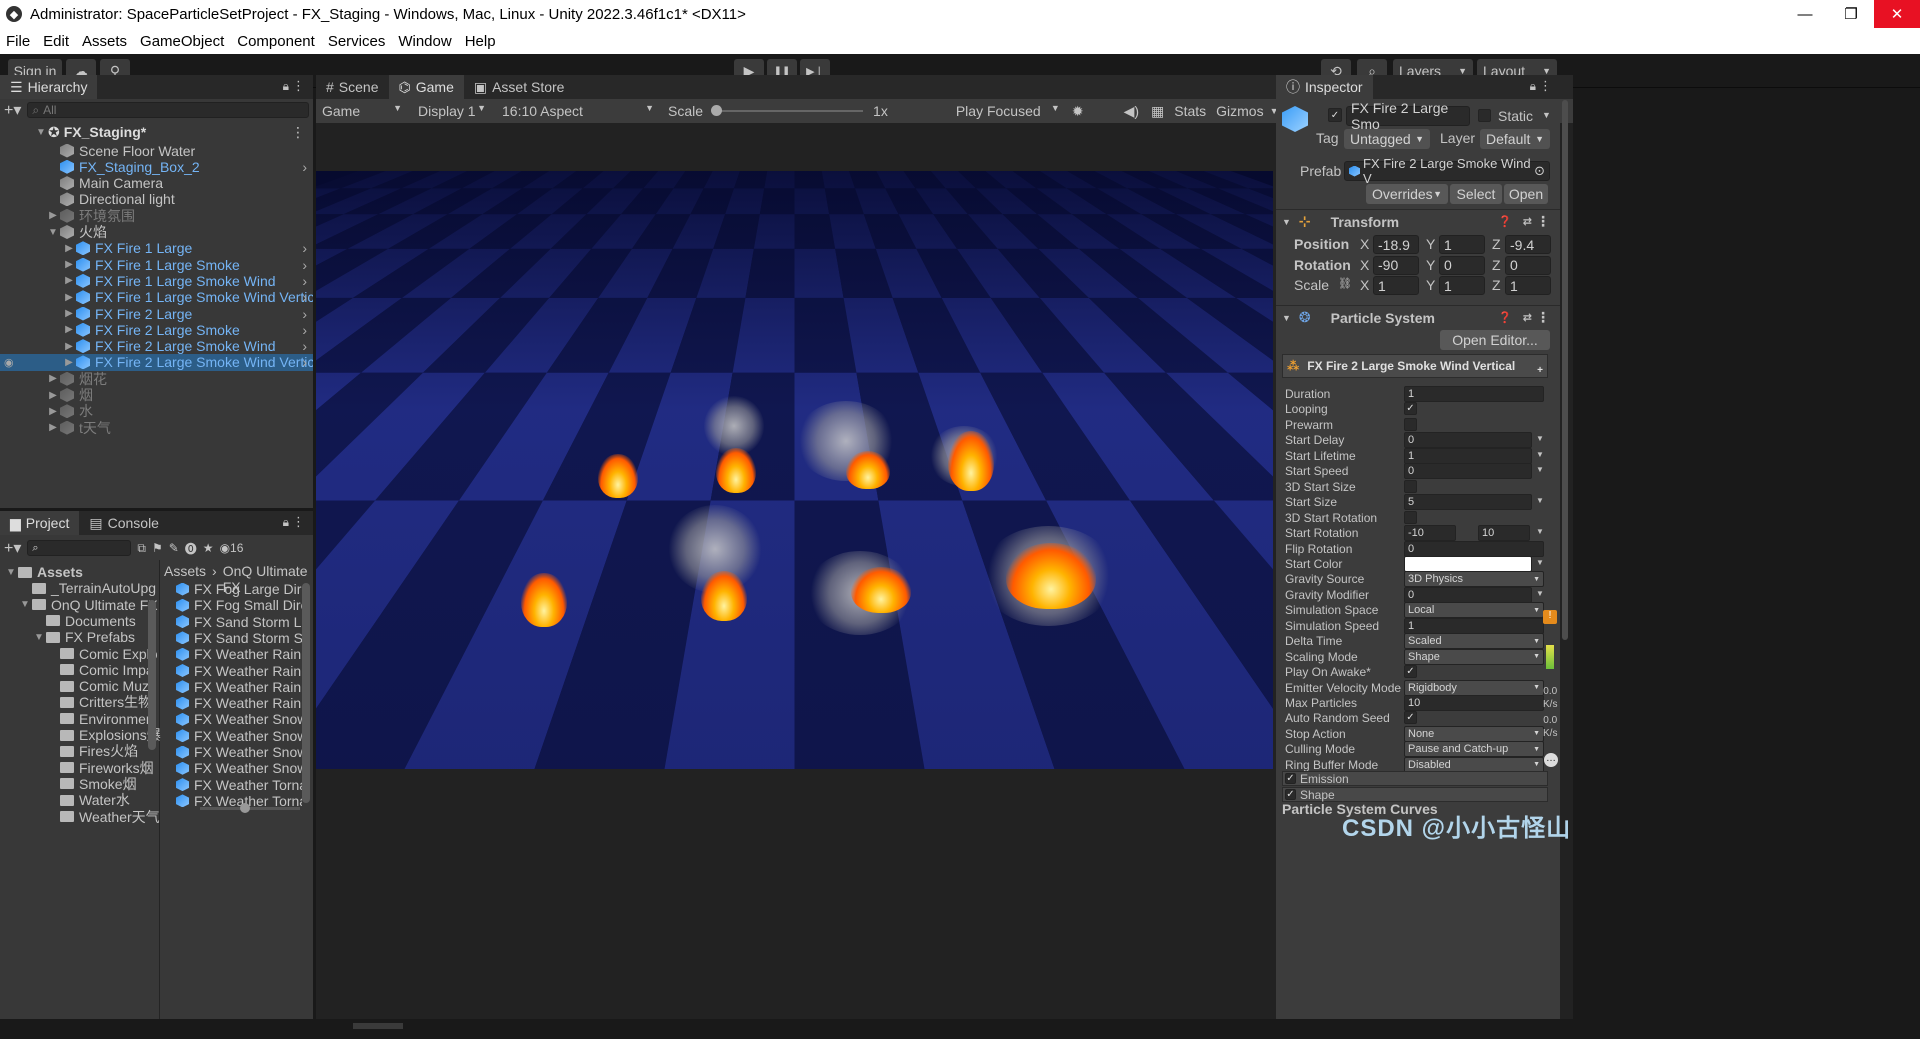  I want to click on transform-position-x-field: -18.9, so click(1396, 244).